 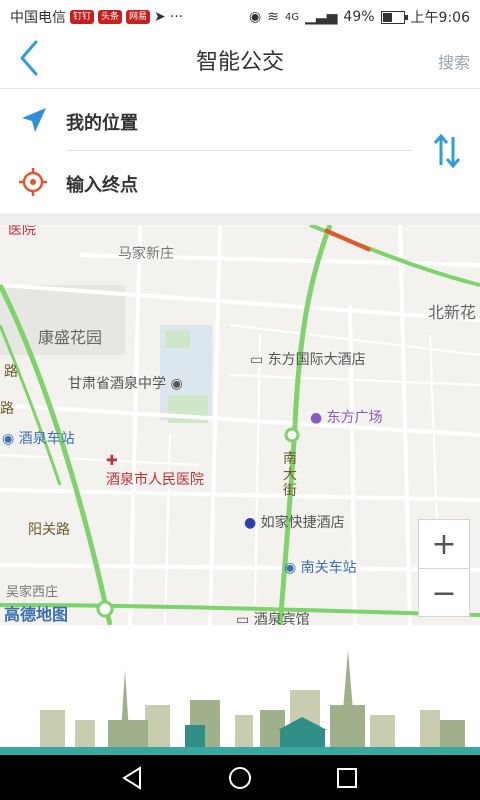 I want to click on page-title: 智能公交, so click(x=239, y=62).